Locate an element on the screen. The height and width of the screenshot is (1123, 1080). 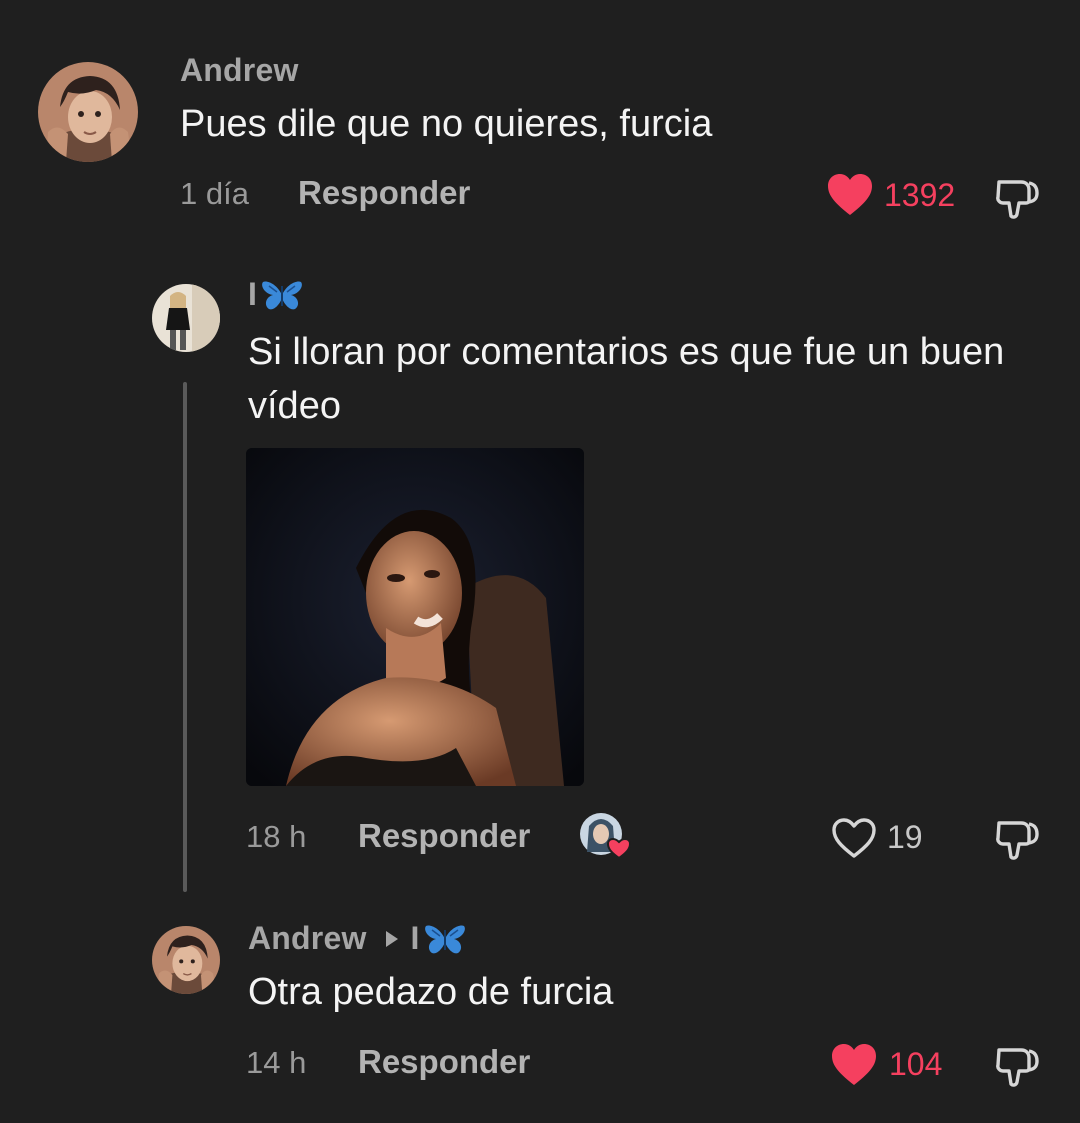
attached-image is located at coordinates (415, 617).